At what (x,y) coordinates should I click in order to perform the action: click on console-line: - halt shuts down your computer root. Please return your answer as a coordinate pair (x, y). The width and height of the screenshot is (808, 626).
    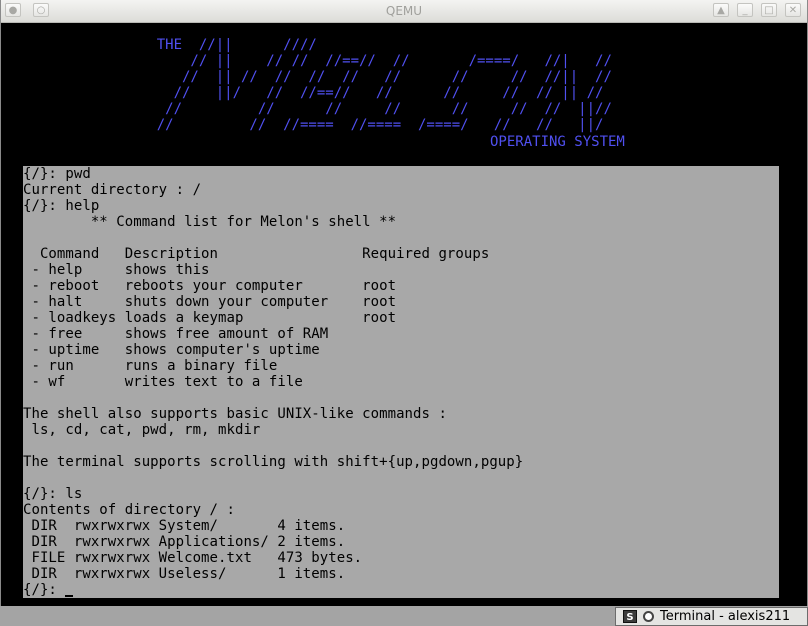
    Looking at the image, I should click on (210, 302).